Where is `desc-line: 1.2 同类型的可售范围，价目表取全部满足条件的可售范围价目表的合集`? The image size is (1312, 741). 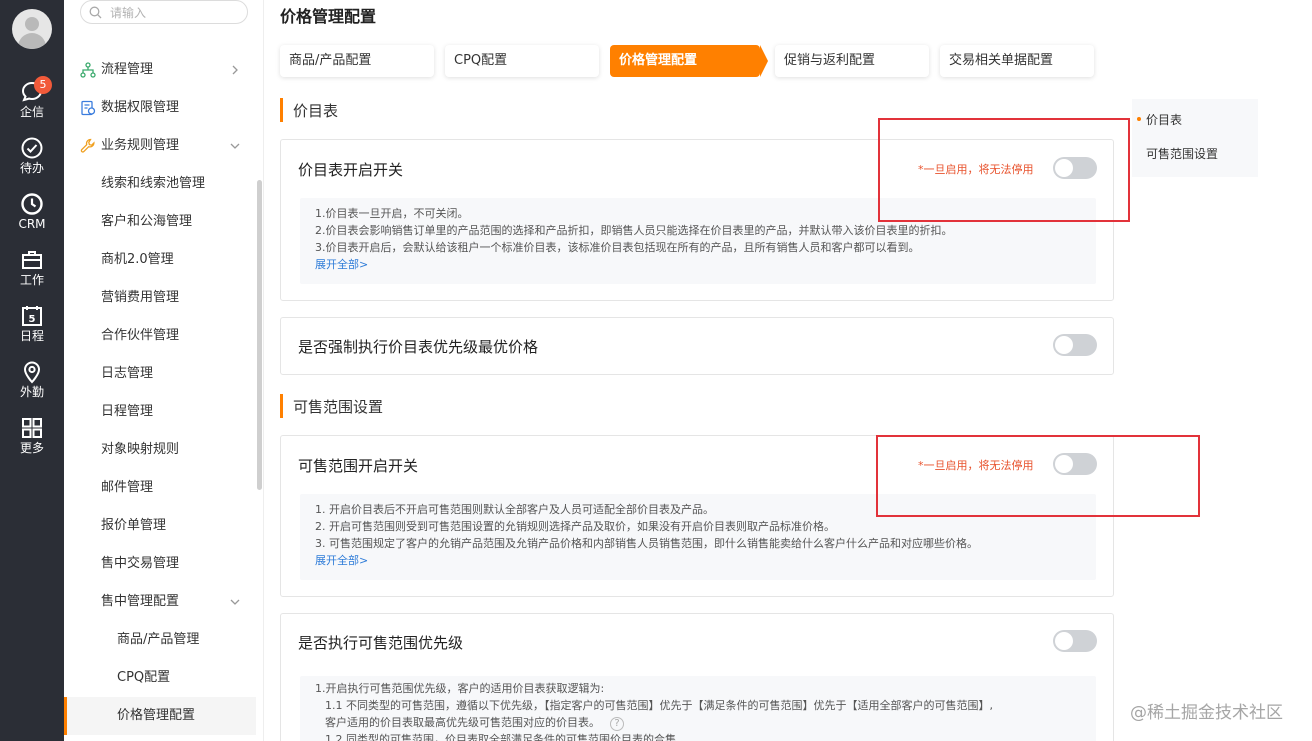 desc-line: 1.2 同类型的可售范围，价目表取全部满足条件的可售范围价目表的合集 is located at coordinates (500, 737).